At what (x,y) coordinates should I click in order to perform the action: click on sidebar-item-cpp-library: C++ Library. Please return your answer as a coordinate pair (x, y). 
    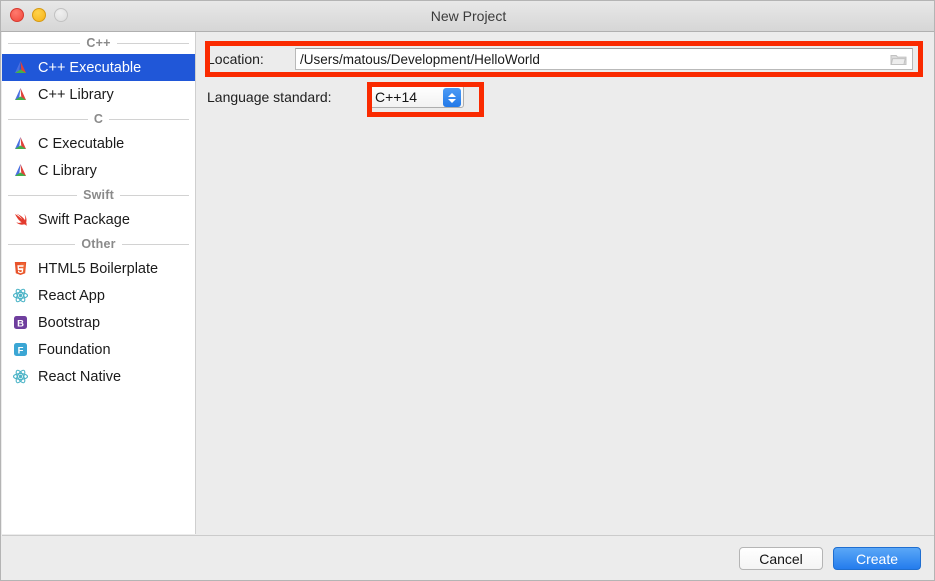
    Looking at the image, I should click on (98, 94).